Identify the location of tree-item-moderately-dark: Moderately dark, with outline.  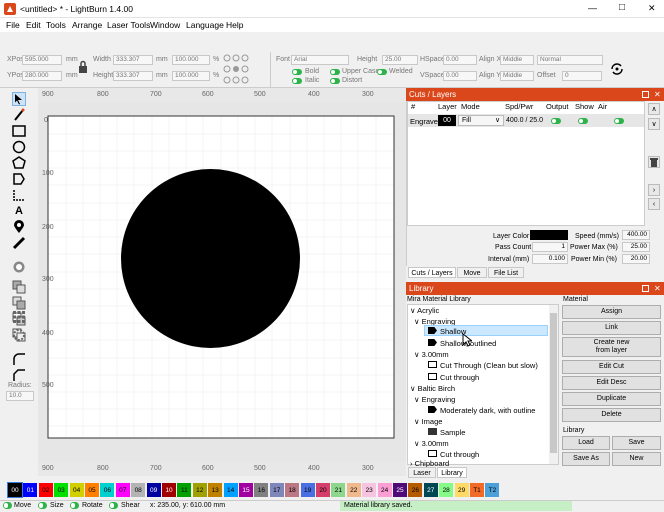
(481, 410).